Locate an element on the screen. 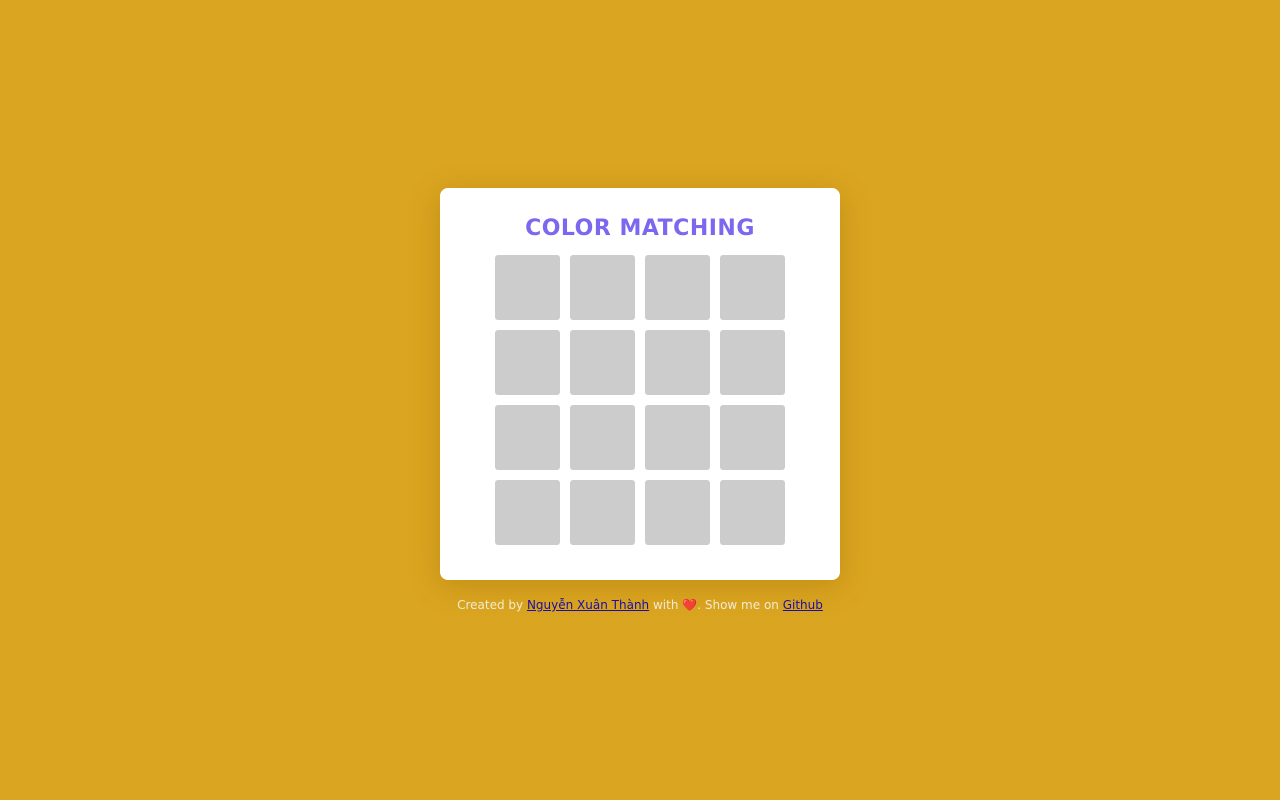 Image resolution: width=1280 pixels, height=800 pixels. author-link: Nguyễn Xuân Thành is located at coordinates (588, 605).